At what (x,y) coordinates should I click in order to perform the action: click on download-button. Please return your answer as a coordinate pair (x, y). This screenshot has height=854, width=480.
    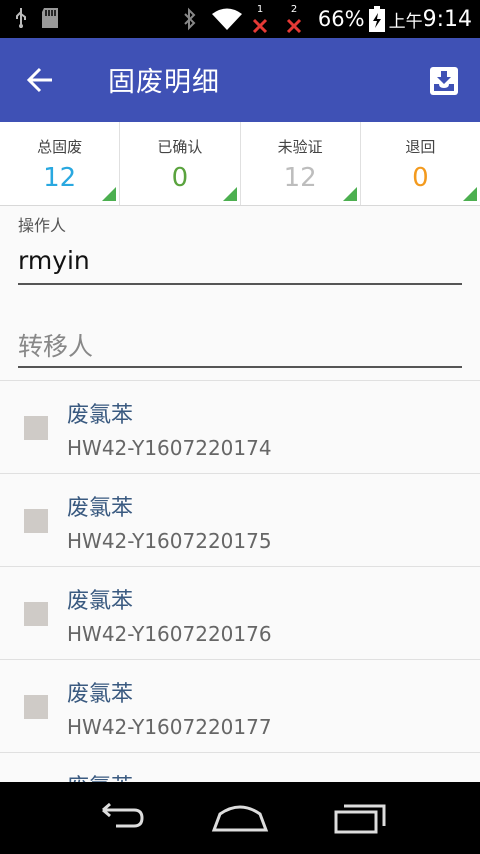
    Looking at the image, I should click on (444, 81).